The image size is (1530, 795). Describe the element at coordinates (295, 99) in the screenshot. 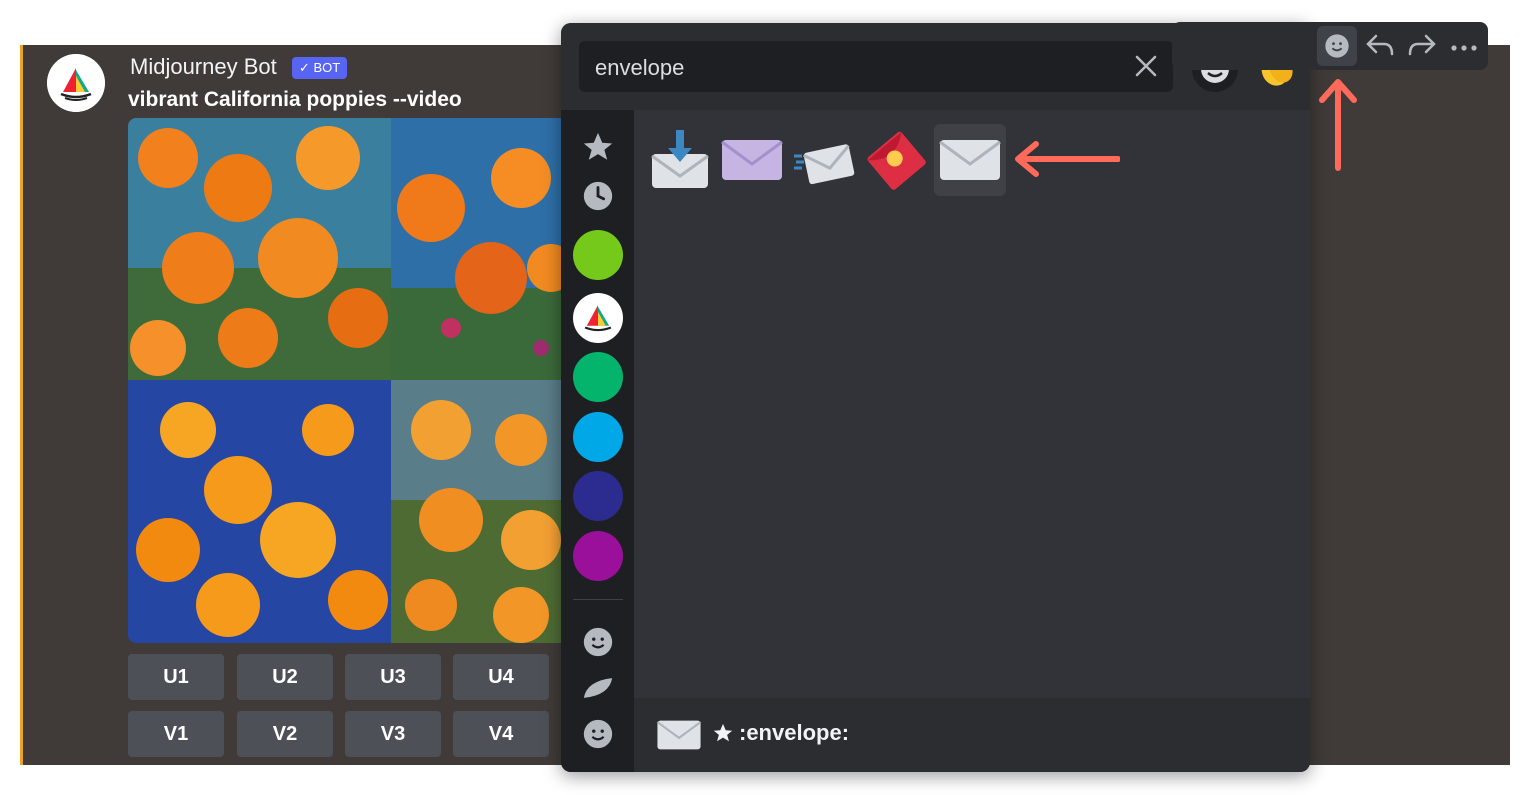

I see `message-prompt: vibrant California poppies --video` at that location.